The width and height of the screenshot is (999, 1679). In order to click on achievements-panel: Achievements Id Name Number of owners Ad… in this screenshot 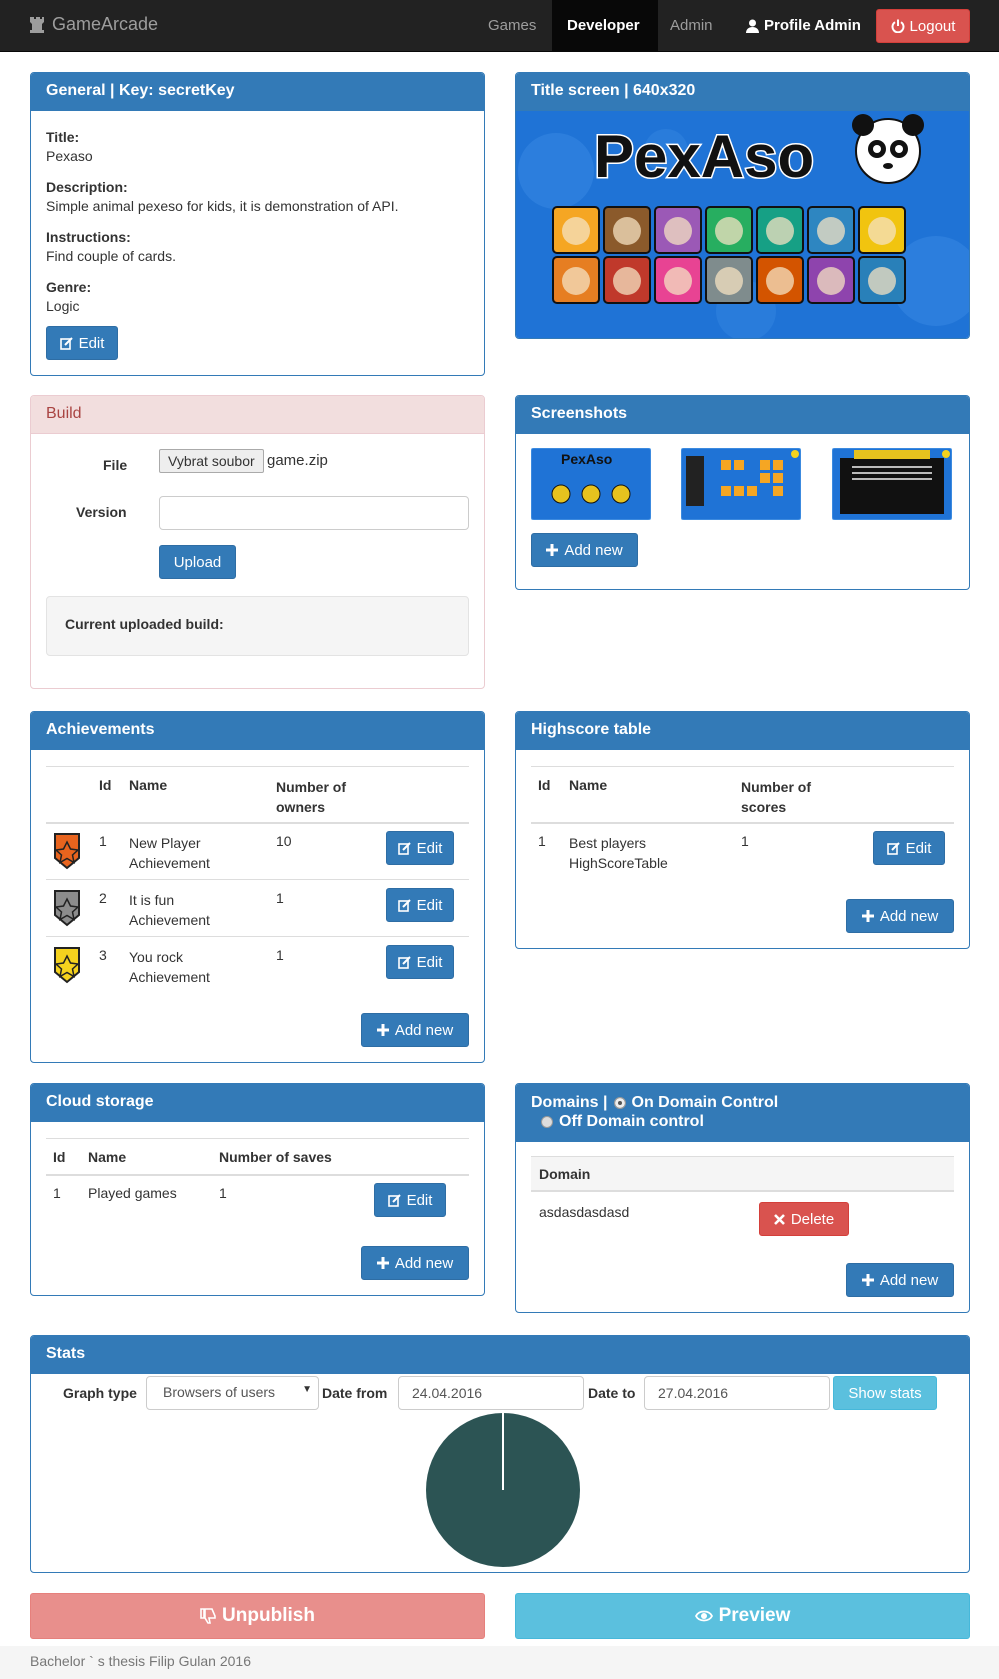, I will do `click(257, 887)`.